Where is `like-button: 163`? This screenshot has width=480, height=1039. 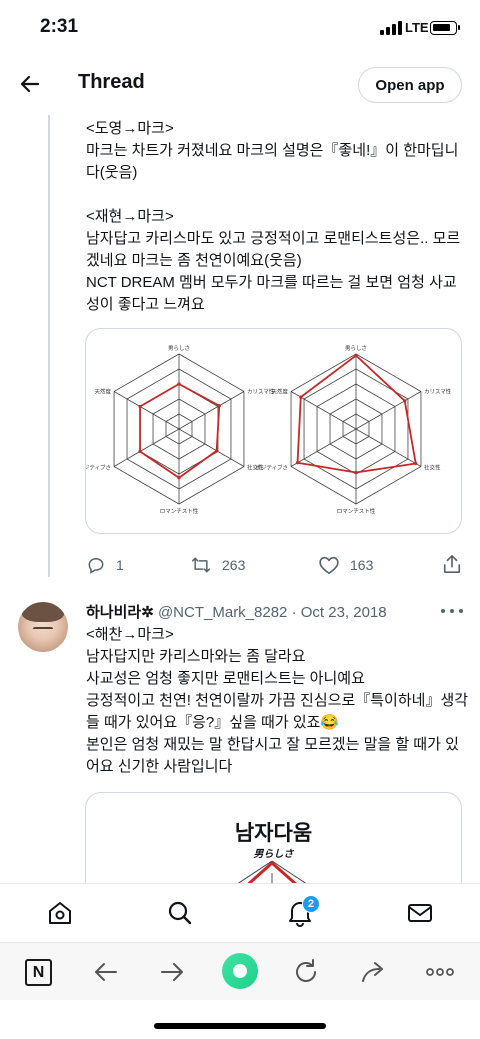 like-button: 163 is located at coordinates (345, 565).